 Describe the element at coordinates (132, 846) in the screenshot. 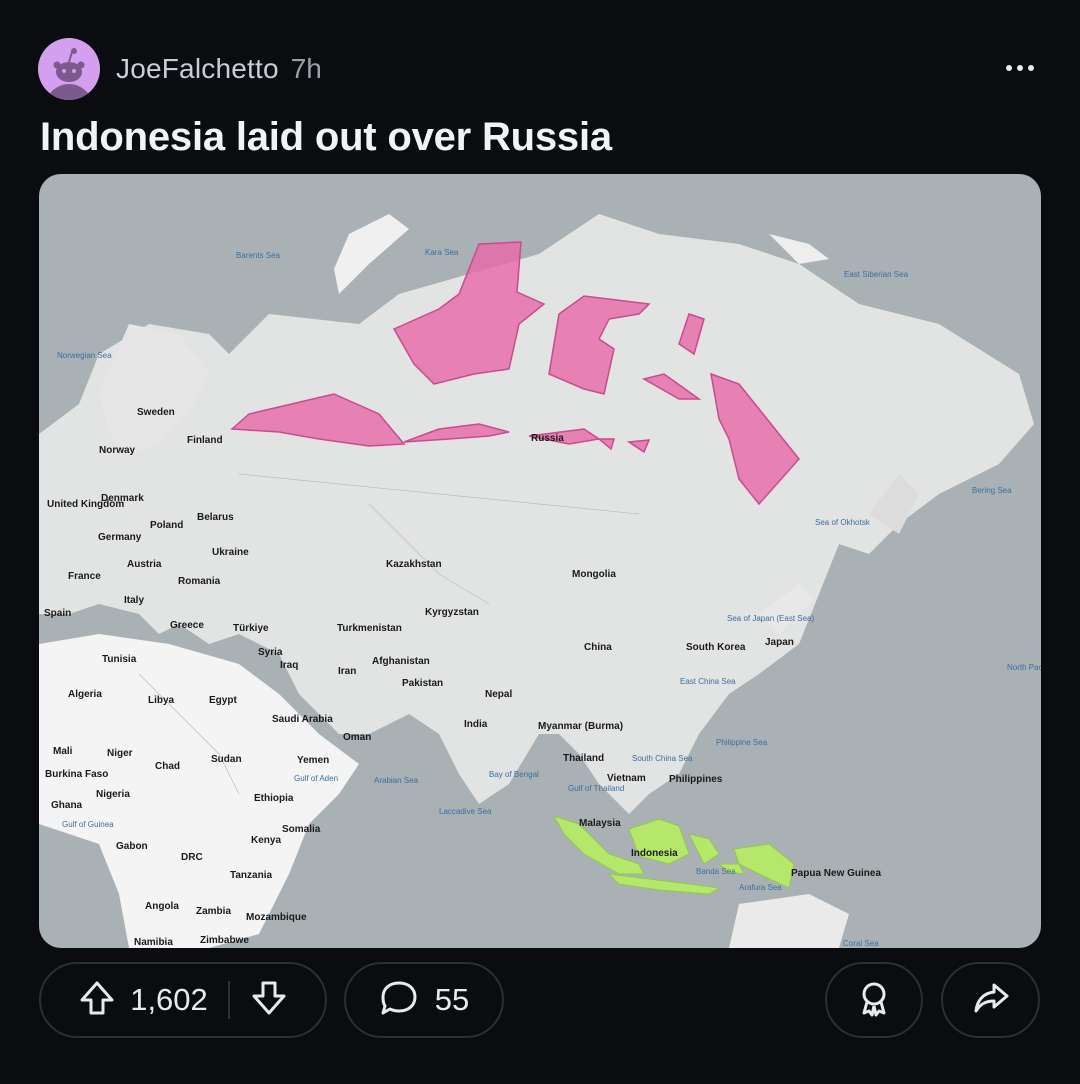

I see `country-label: Gabon` at that location.